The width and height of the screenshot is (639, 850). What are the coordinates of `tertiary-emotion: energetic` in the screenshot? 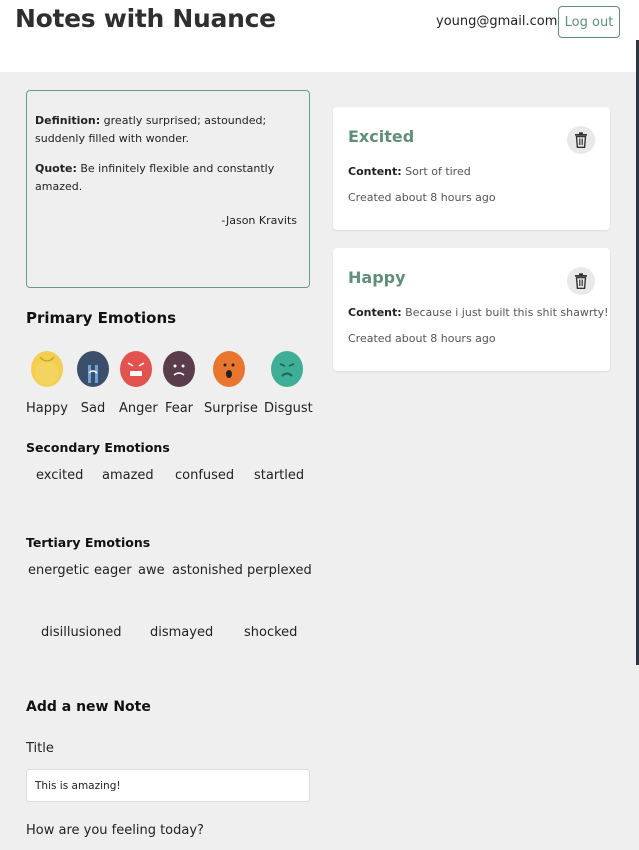 It's located at (58, 570).